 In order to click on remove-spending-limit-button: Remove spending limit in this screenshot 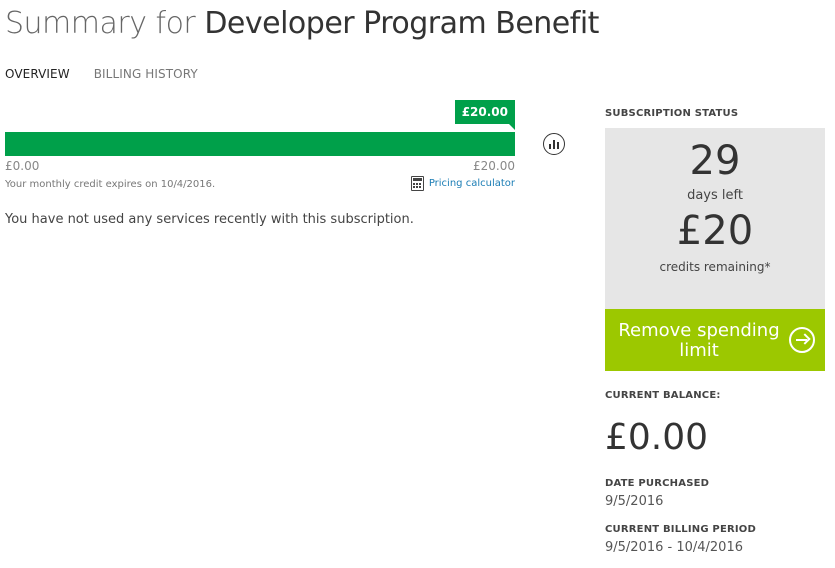, I will do `click(715, 340)`.